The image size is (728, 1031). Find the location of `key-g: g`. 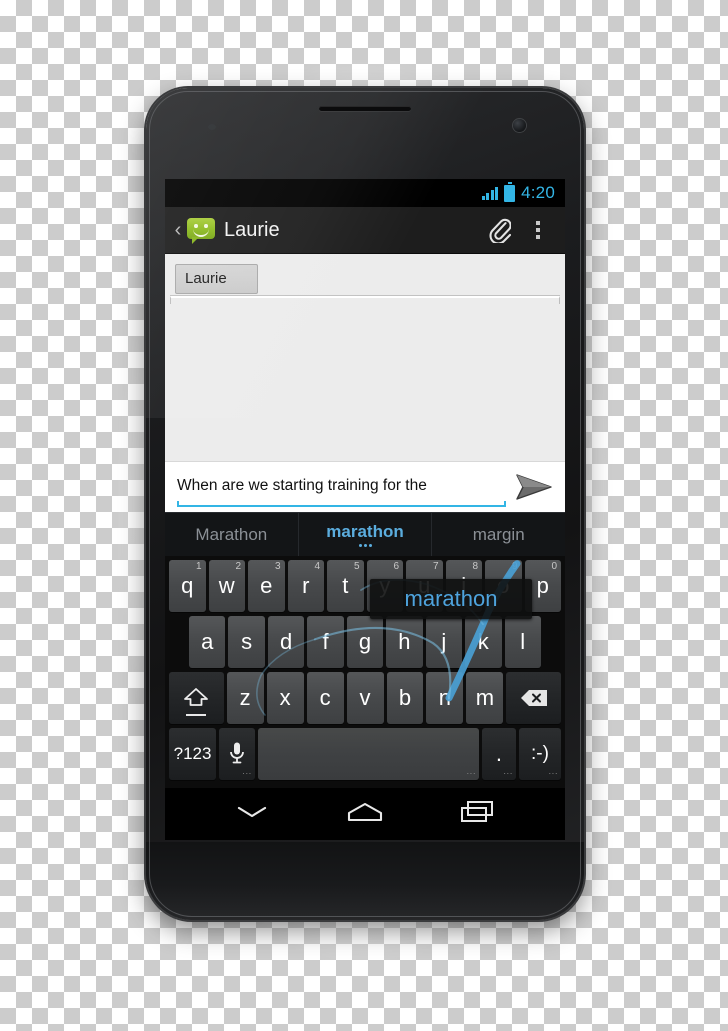

key-g: g is located at coordinates (365, 642).